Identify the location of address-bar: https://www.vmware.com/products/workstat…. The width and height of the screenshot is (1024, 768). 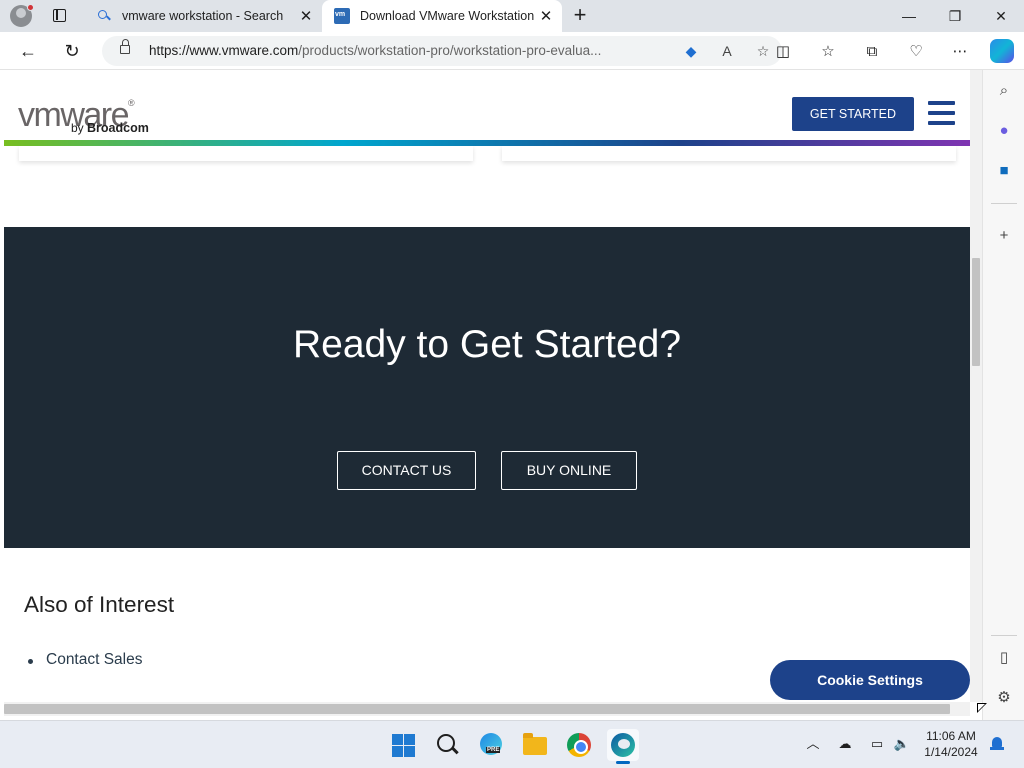
(442, 51).